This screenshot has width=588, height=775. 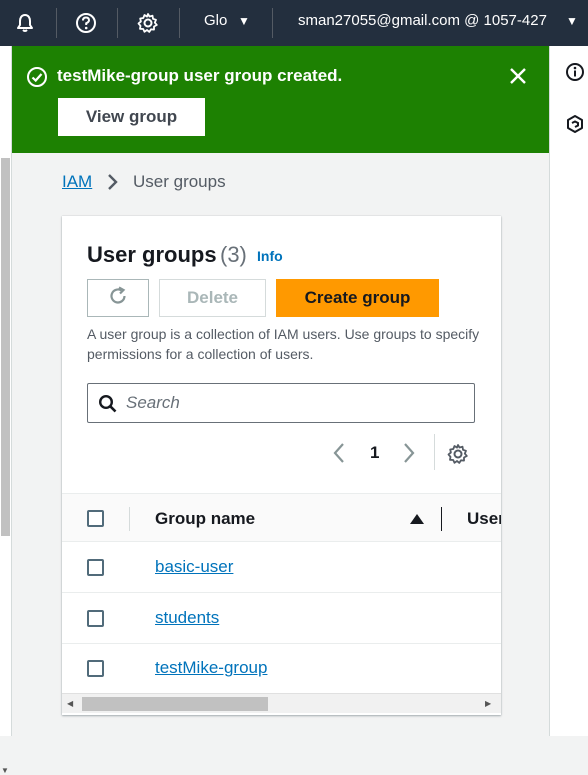 I want to click on create-group-button: Create group, so click(x=357, y=298).